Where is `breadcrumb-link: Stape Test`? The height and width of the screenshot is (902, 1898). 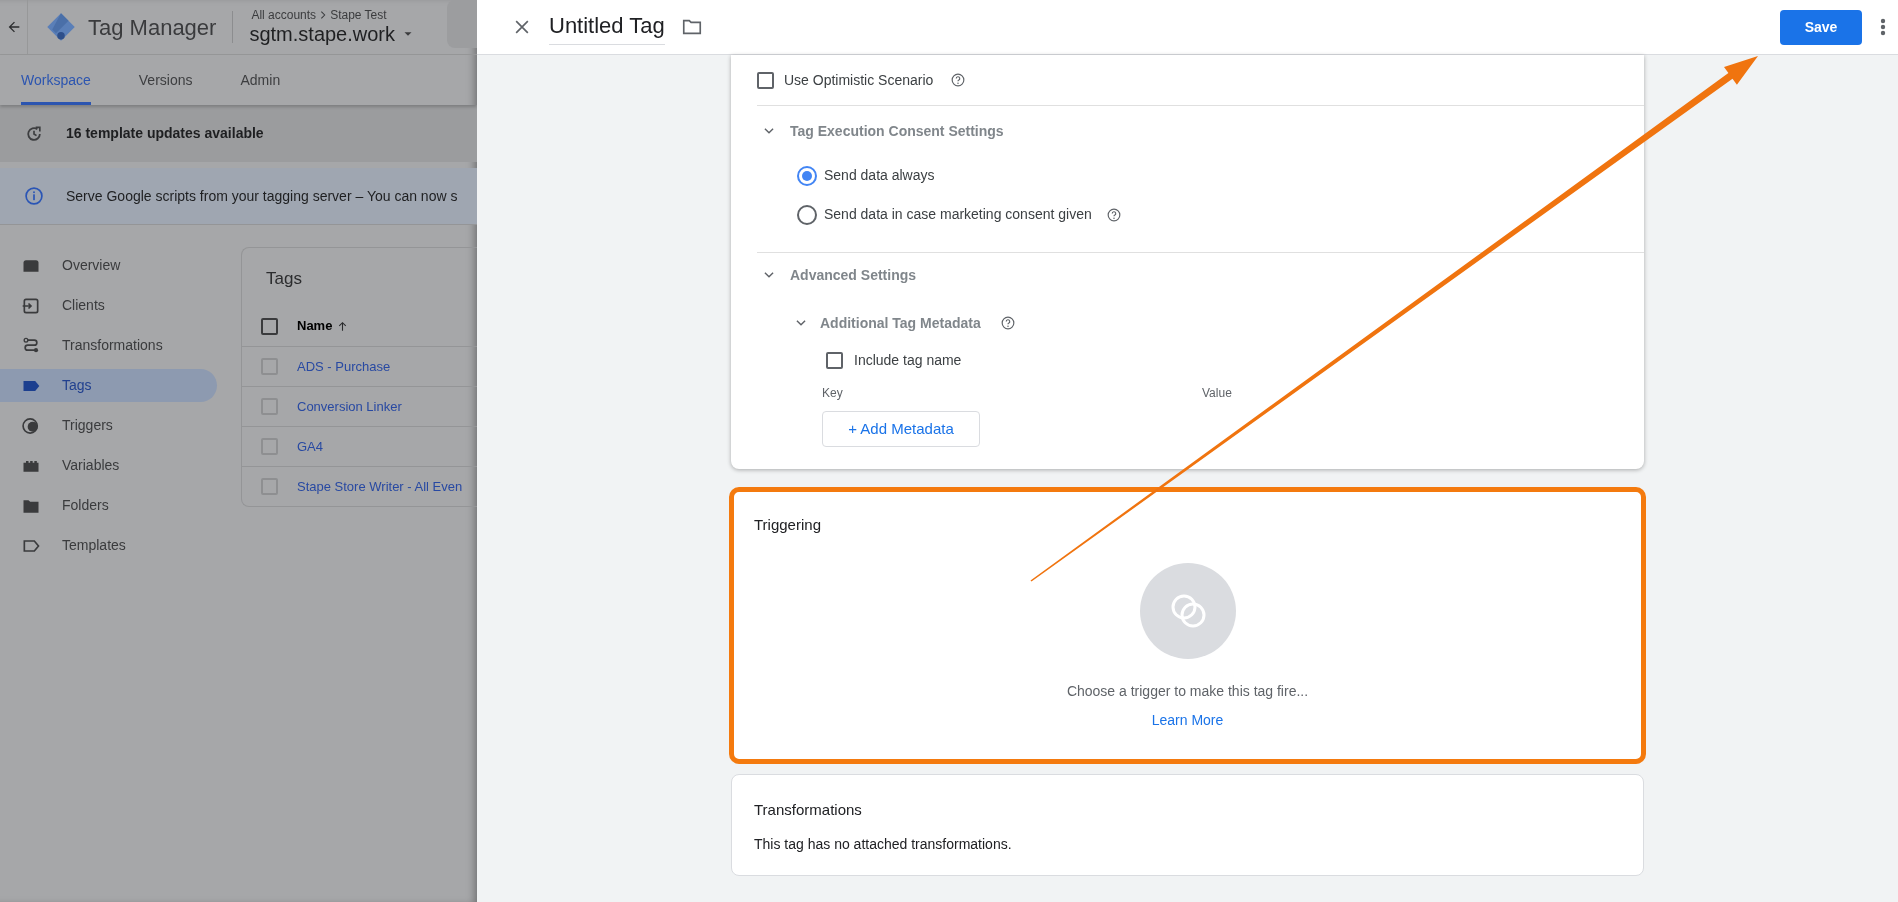
breadcrumb-link: Stape Test is located at coordinates (358, 15).